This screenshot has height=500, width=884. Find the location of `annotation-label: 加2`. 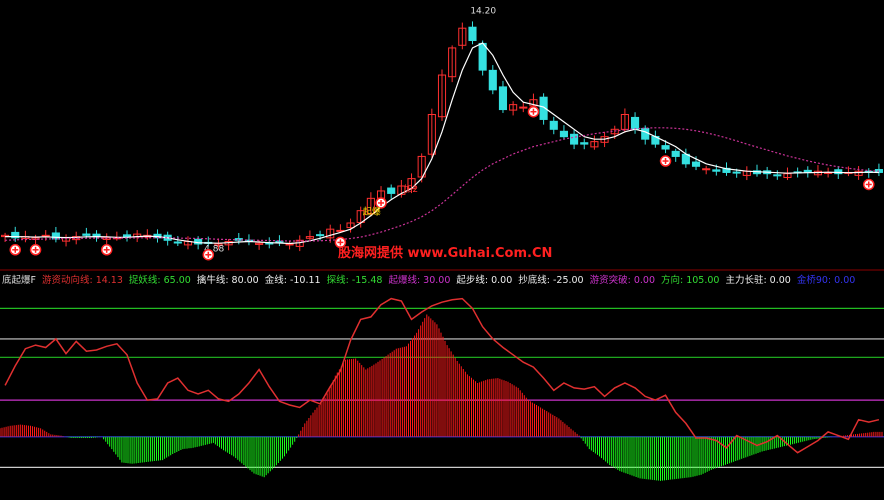

annotation-label: 加2 is located at coordinates (410, 189).